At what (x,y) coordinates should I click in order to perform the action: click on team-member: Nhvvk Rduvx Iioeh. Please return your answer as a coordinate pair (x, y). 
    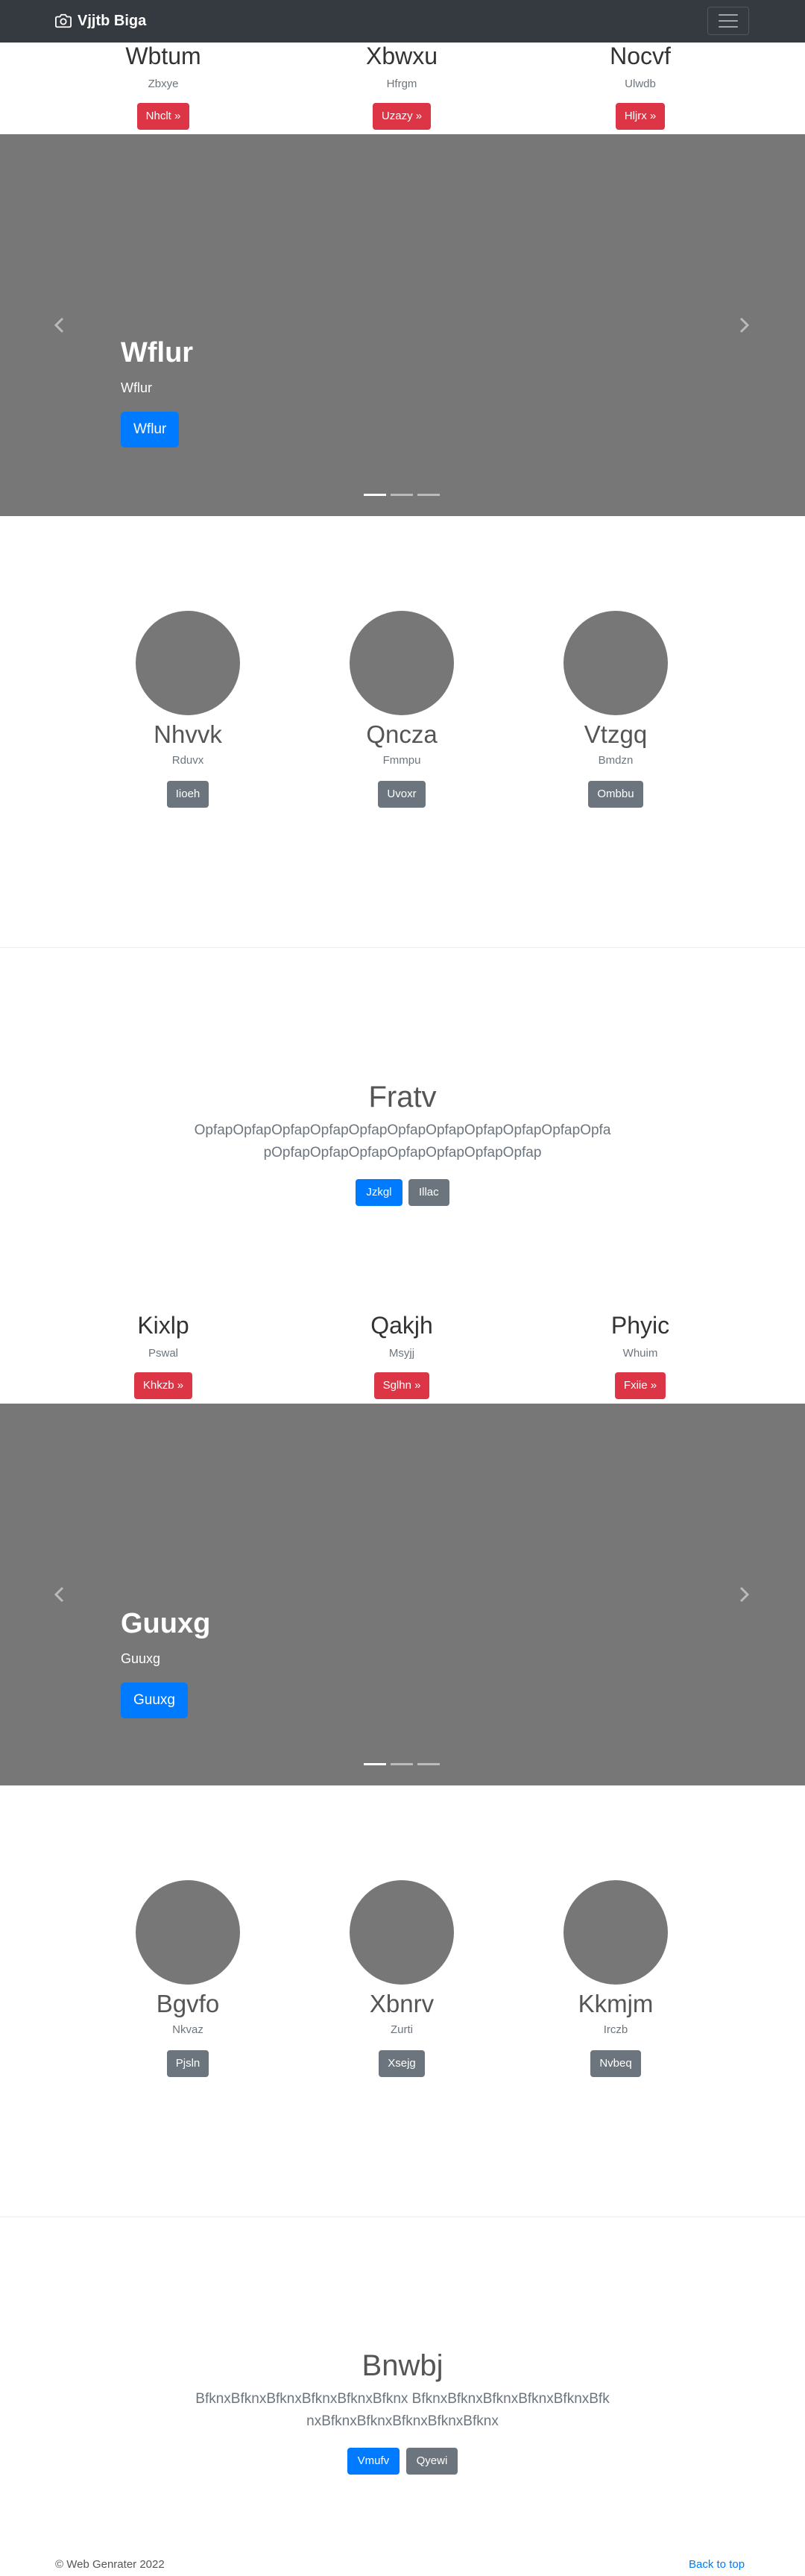
    Looking at the image, I should click on (188, 710).